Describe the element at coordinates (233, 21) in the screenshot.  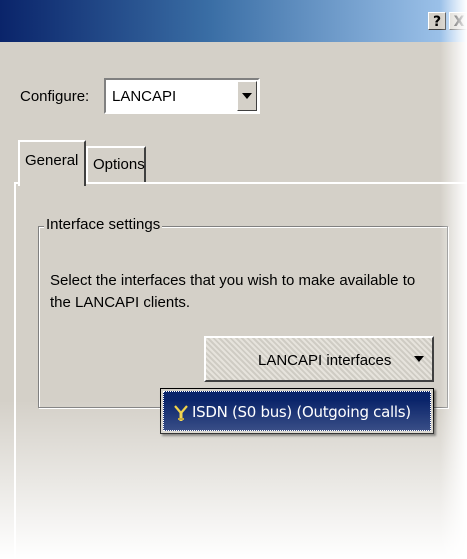
I see `title-bar: ? X` at that location.